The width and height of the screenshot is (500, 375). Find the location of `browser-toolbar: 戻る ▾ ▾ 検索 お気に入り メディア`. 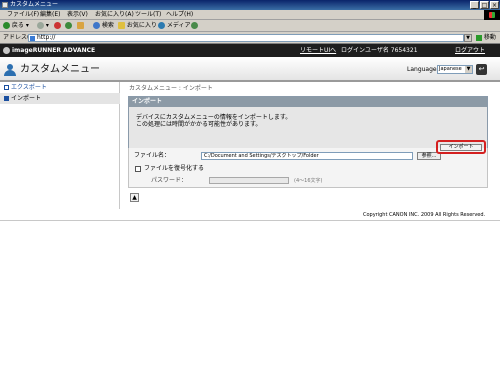

browser-toolbar: 戻る ▾ ▾ 検索 お気に入り メディア is located at coordinates (250, 26).